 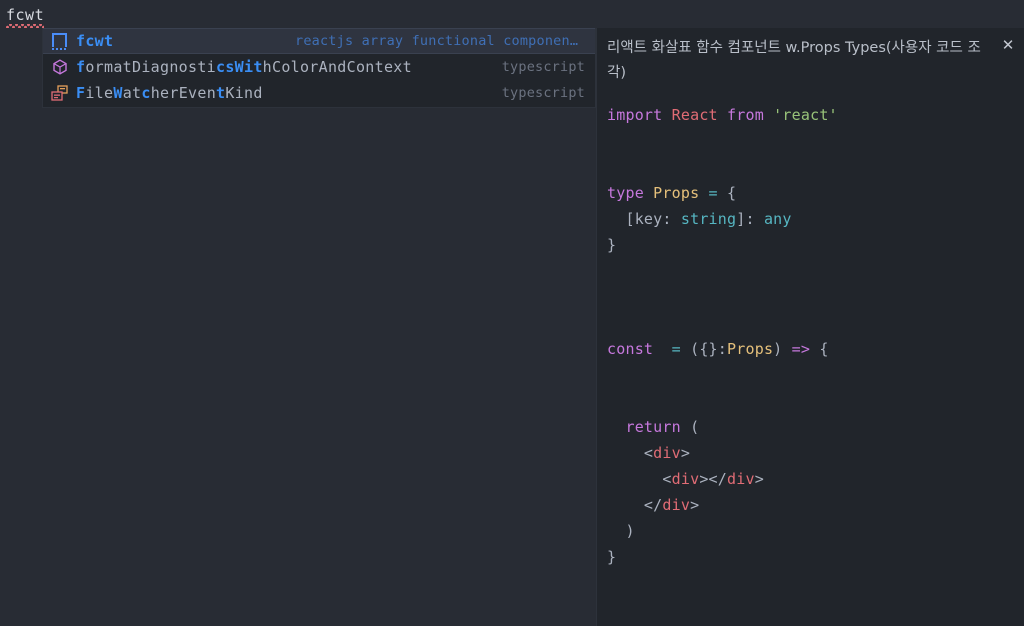 I want to click on code-line-4: [key: string]: any, so click(x=699, y=219).